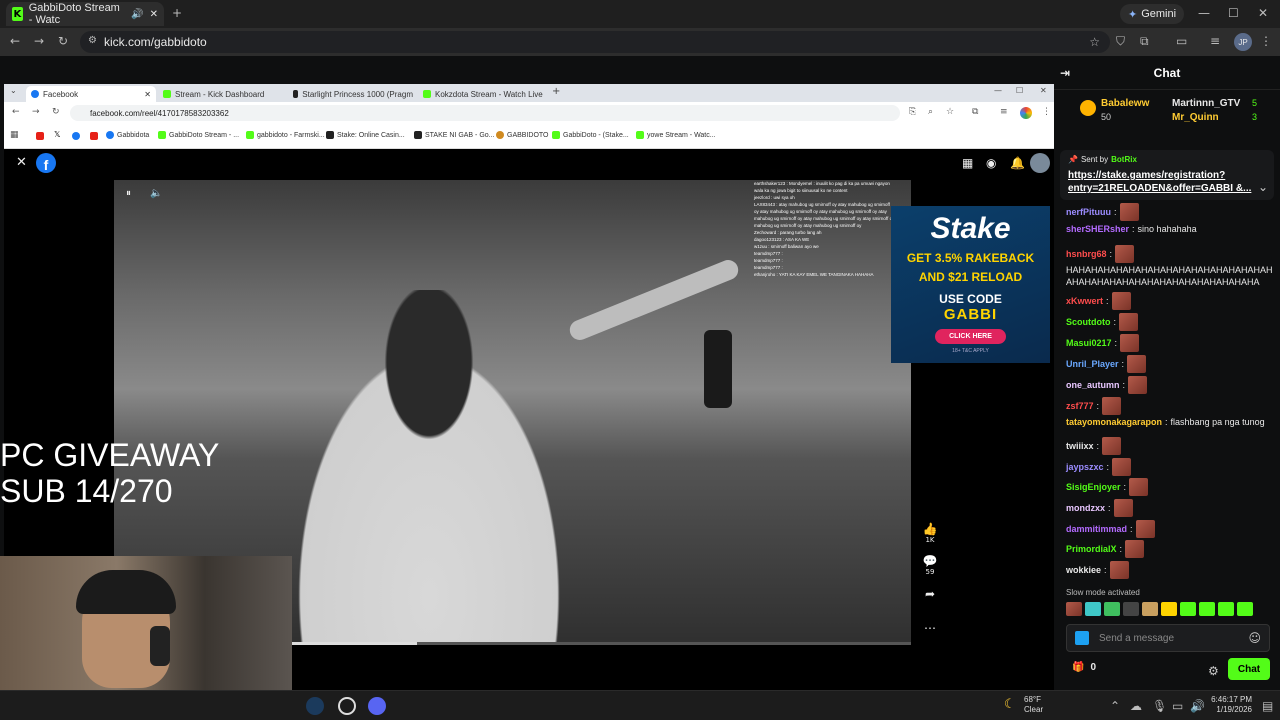 The image size is (1280, 720). Describe the element at coordinates (1085, 467) in the screenshot. I see `chat-username: jaypszxc` at that location.